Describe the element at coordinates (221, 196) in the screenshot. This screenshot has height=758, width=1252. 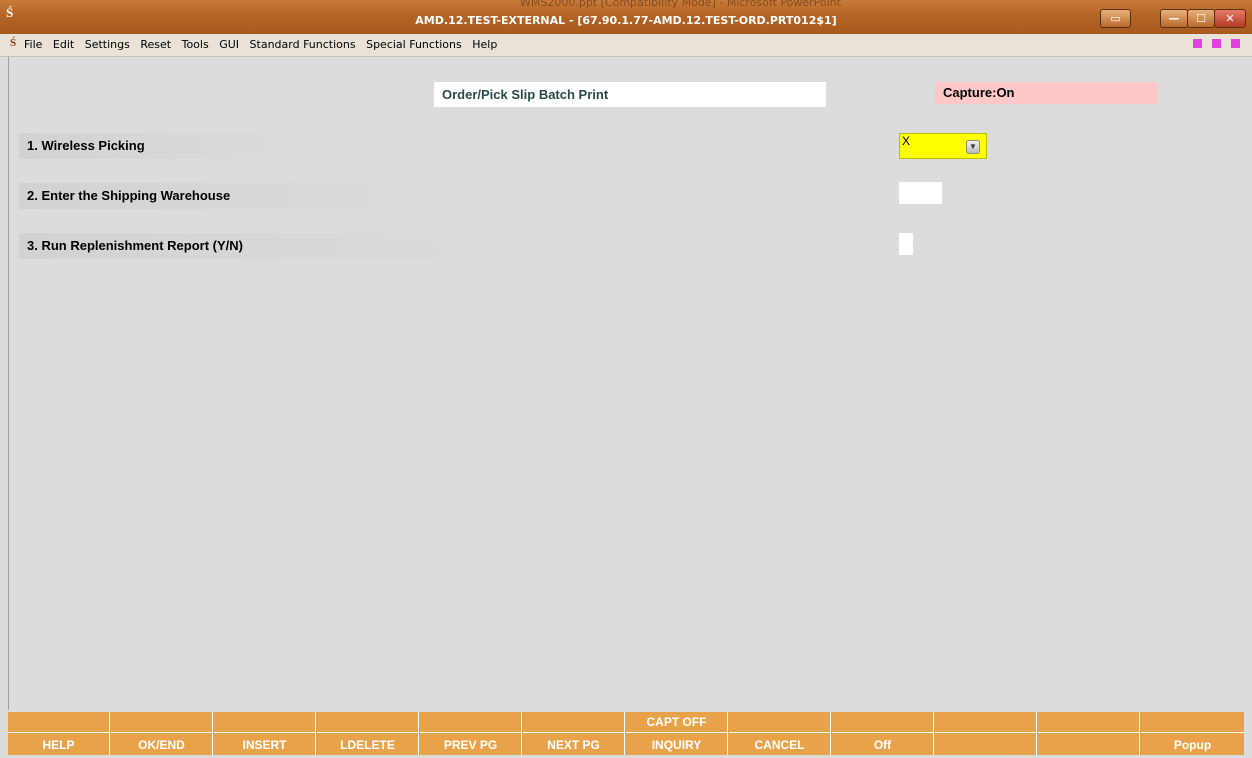
I see `shipping-warehouse-label: 2. Enter the Shipping Warehouse` at that location.